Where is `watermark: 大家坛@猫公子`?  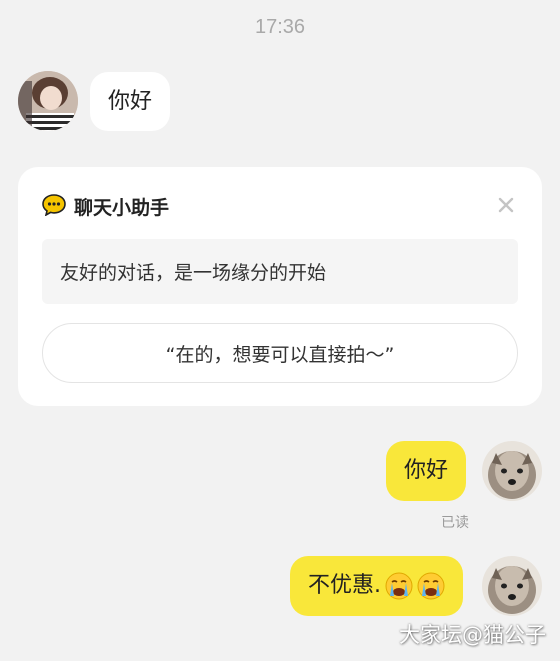 watermark: 大家坛@猫公子 is located at coordinates (472, 635).